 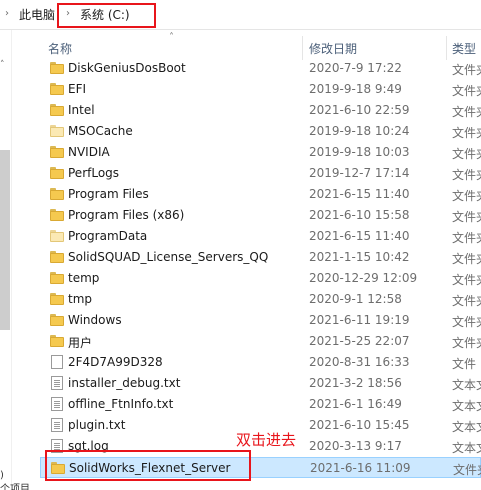 What do you see at coordinates (359, 362) in the screenshot?
I see `file-date: 2020-8-31 16:33` at bounding box center [359, 362].